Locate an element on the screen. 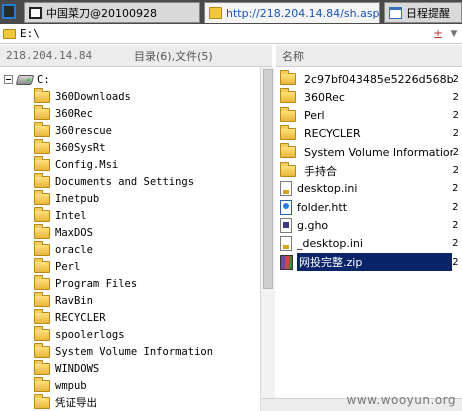  watermark: www.wooyun.org is located at coordinates (401, 400).